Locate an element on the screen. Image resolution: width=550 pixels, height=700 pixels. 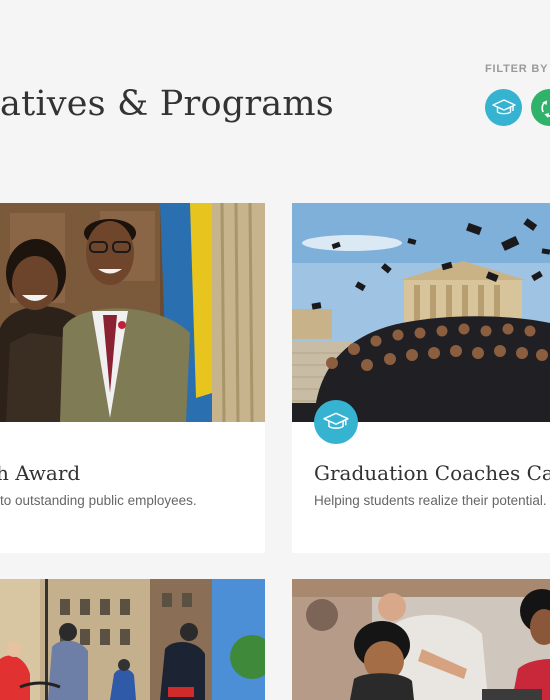
classroom-photo is located at coordinates (421, 639).